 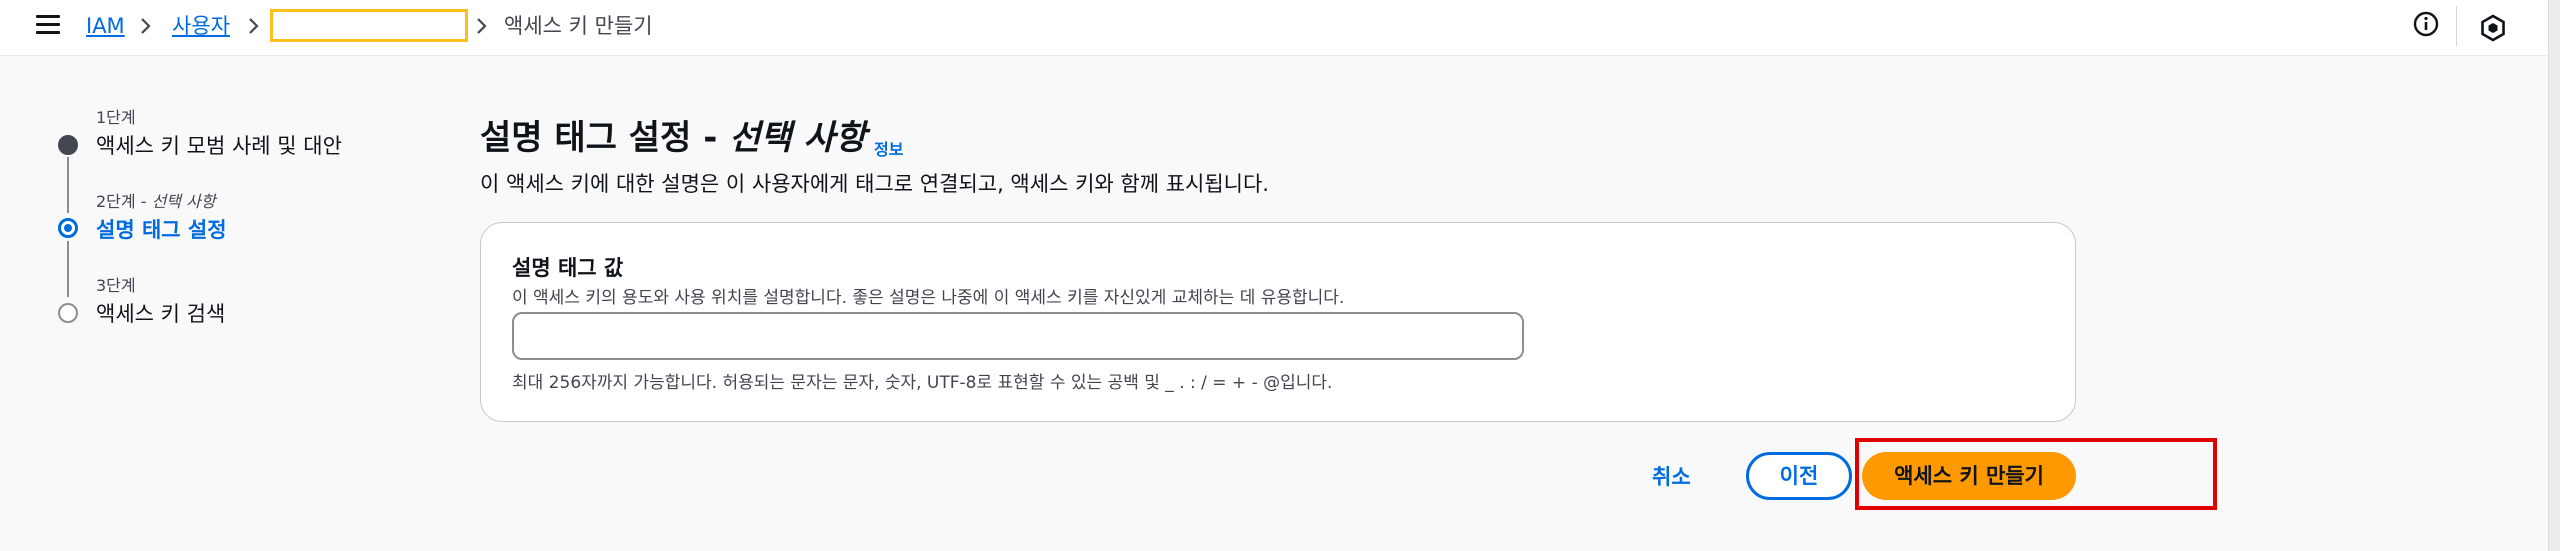 What do you see at coordinates (798, 138) in the screenshot?
I see `page-title-optional: 선택 사항` at bounding box center [798, 138].